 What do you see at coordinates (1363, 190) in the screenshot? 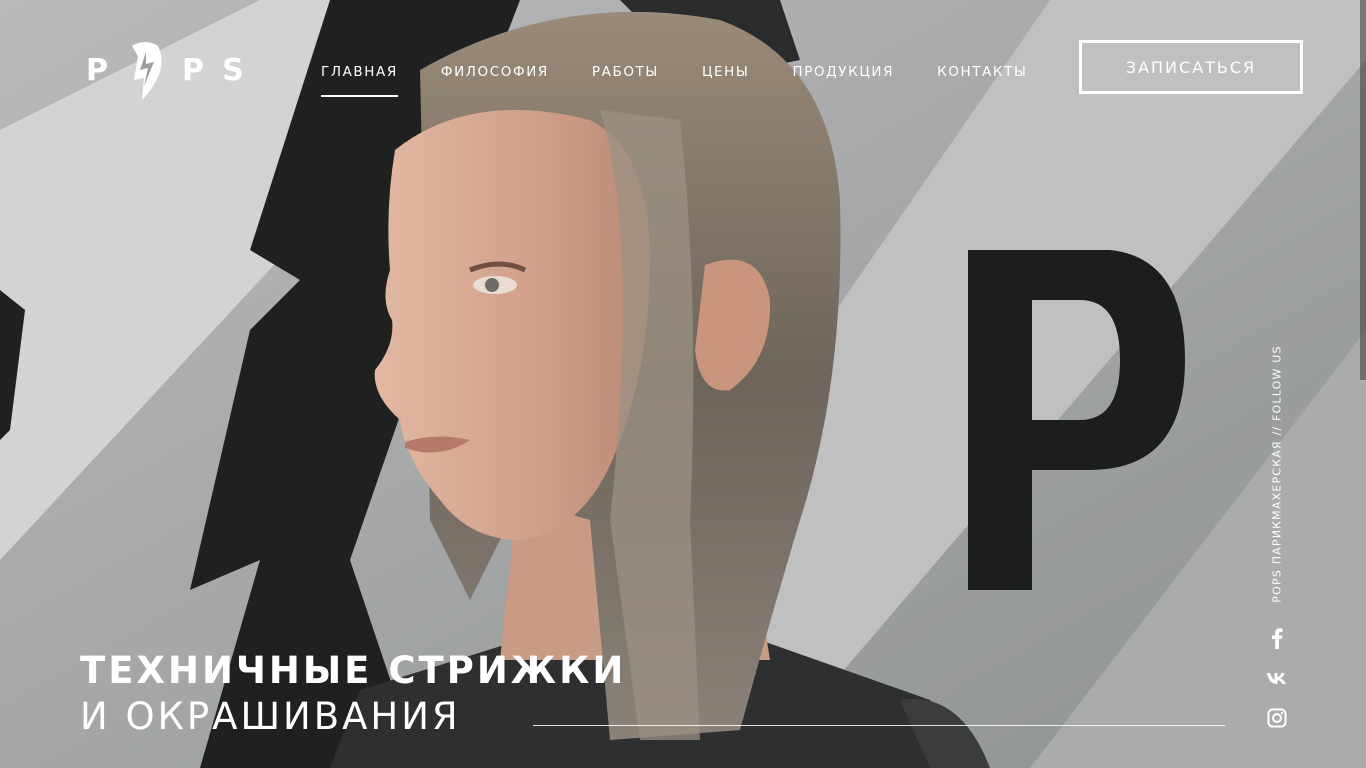
I see `page-scrollbar` at bounding box center [1363, 190].